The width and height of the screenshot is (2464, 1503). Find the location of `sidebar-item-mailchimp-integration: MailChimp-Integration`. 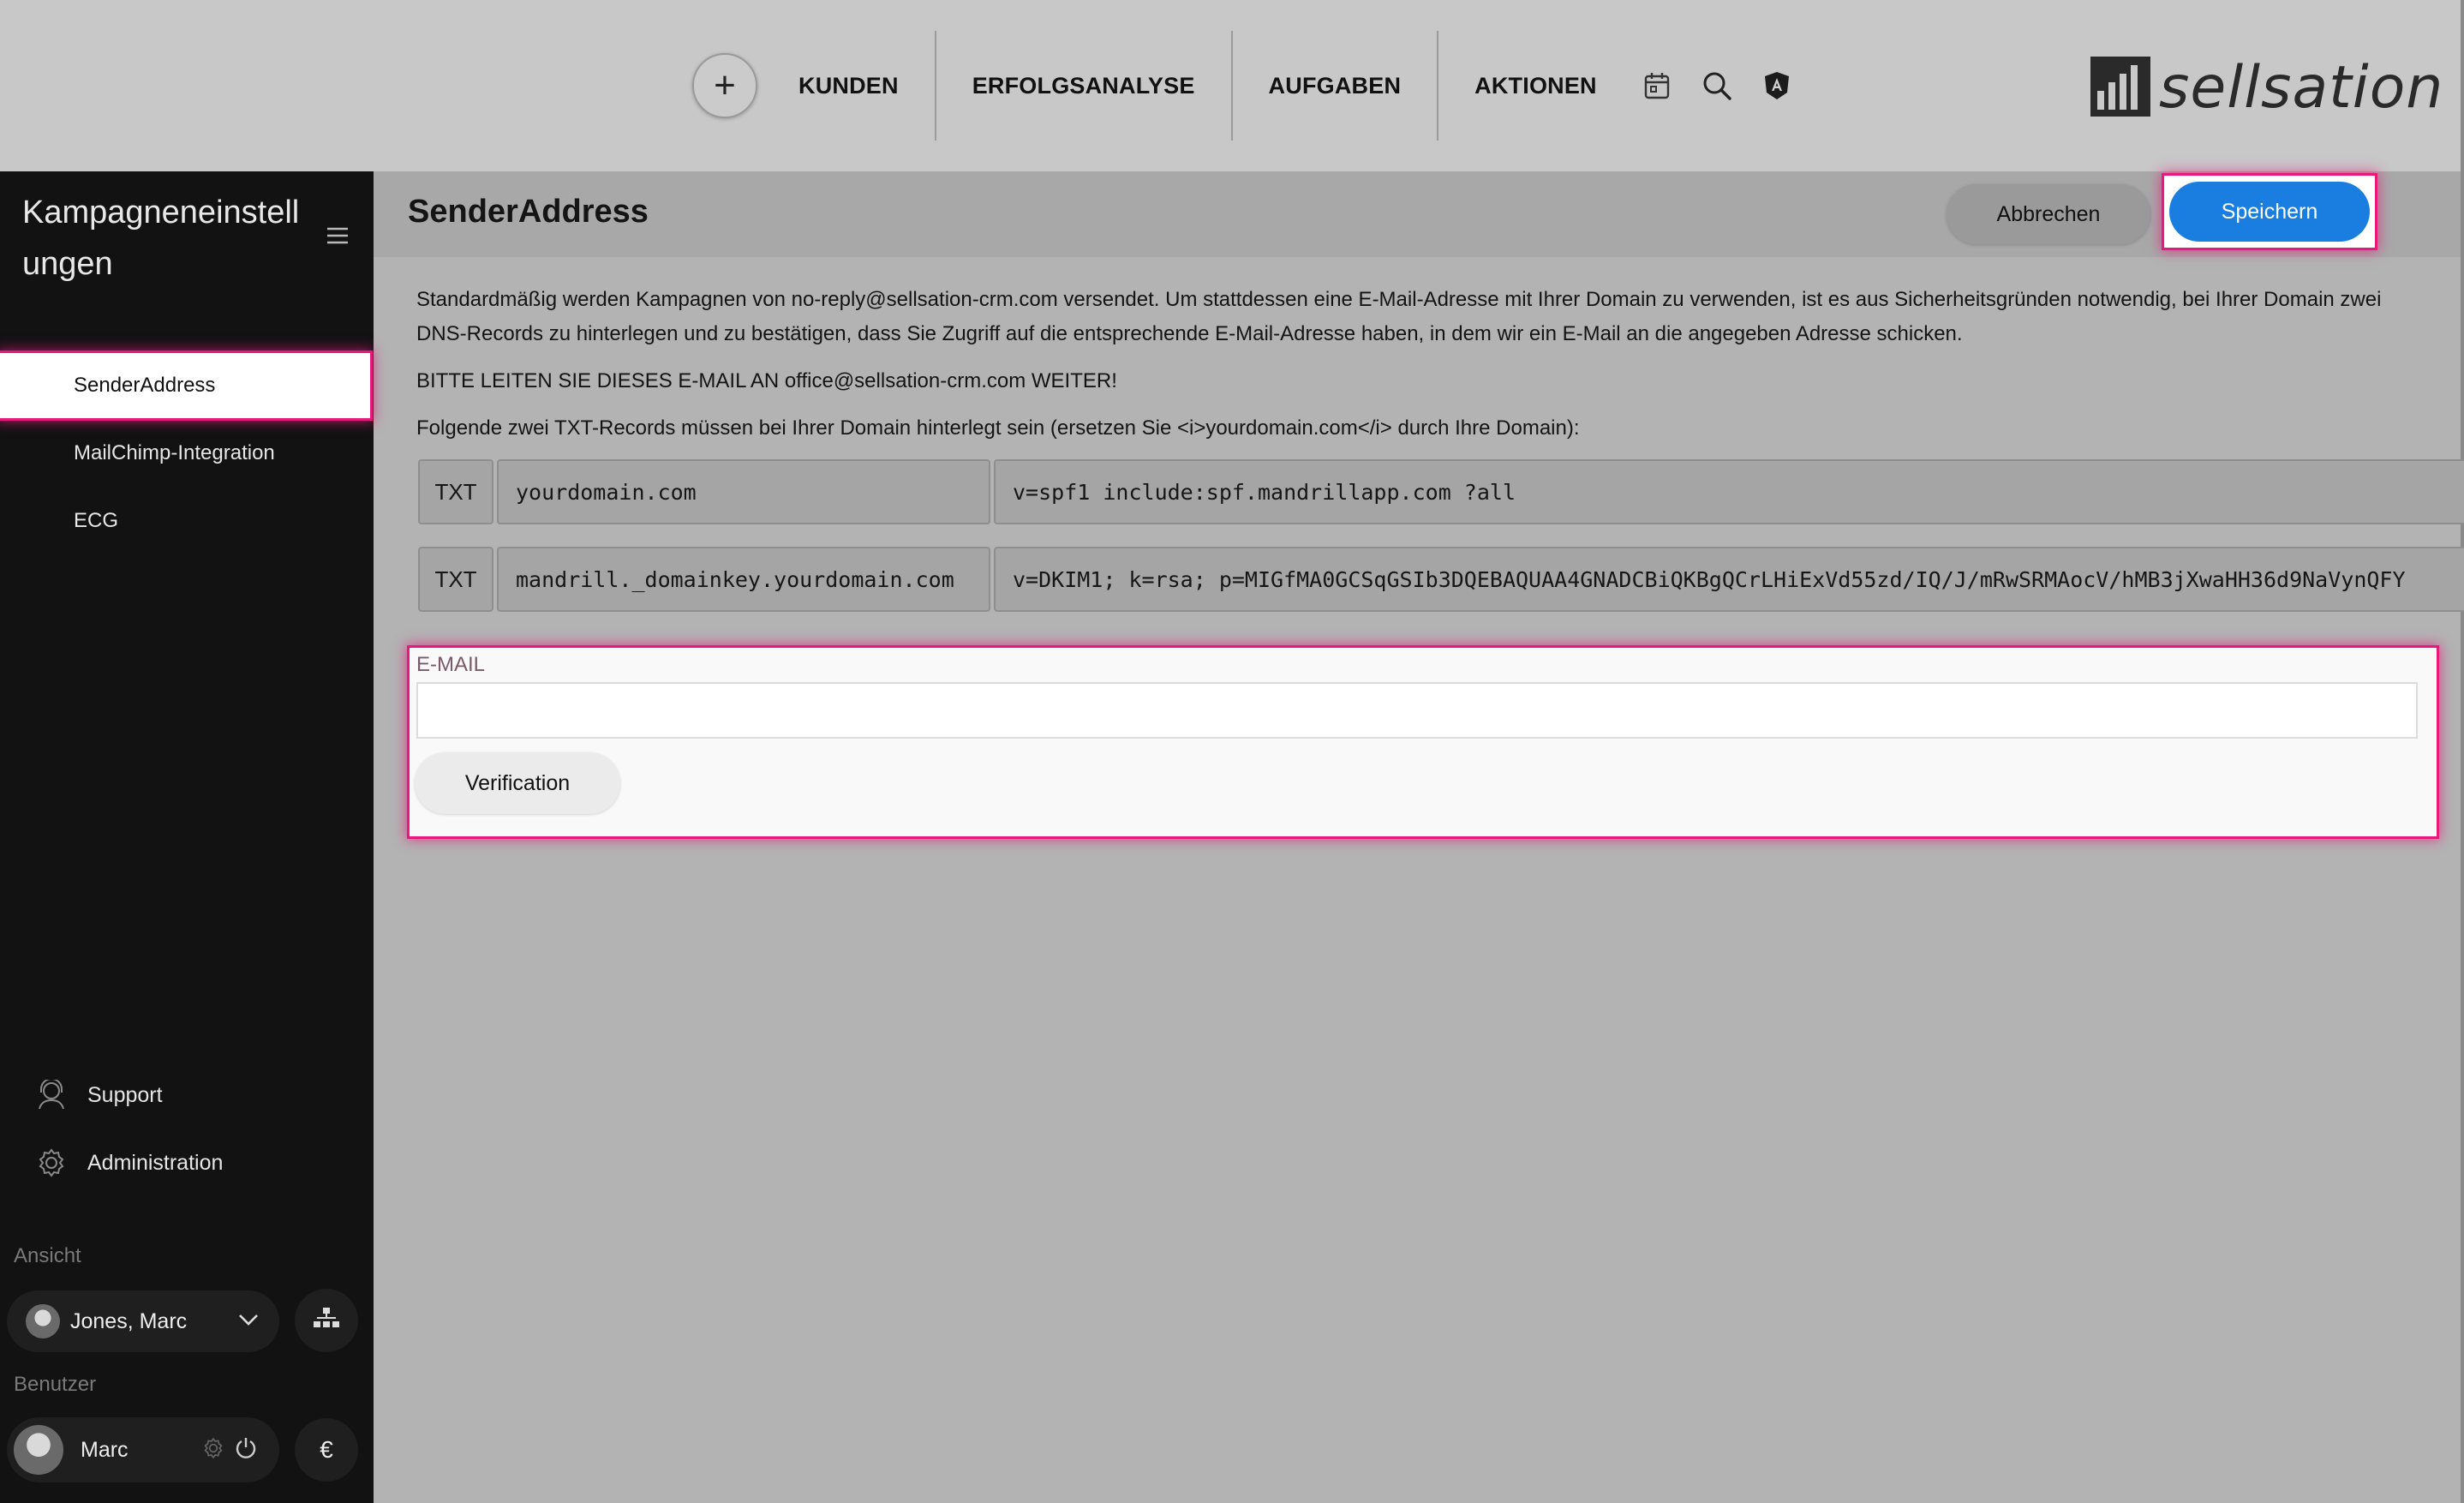

sidebar-item-mailchimp-integration: MailChimp-Integration is located at coordinates (187, 453).